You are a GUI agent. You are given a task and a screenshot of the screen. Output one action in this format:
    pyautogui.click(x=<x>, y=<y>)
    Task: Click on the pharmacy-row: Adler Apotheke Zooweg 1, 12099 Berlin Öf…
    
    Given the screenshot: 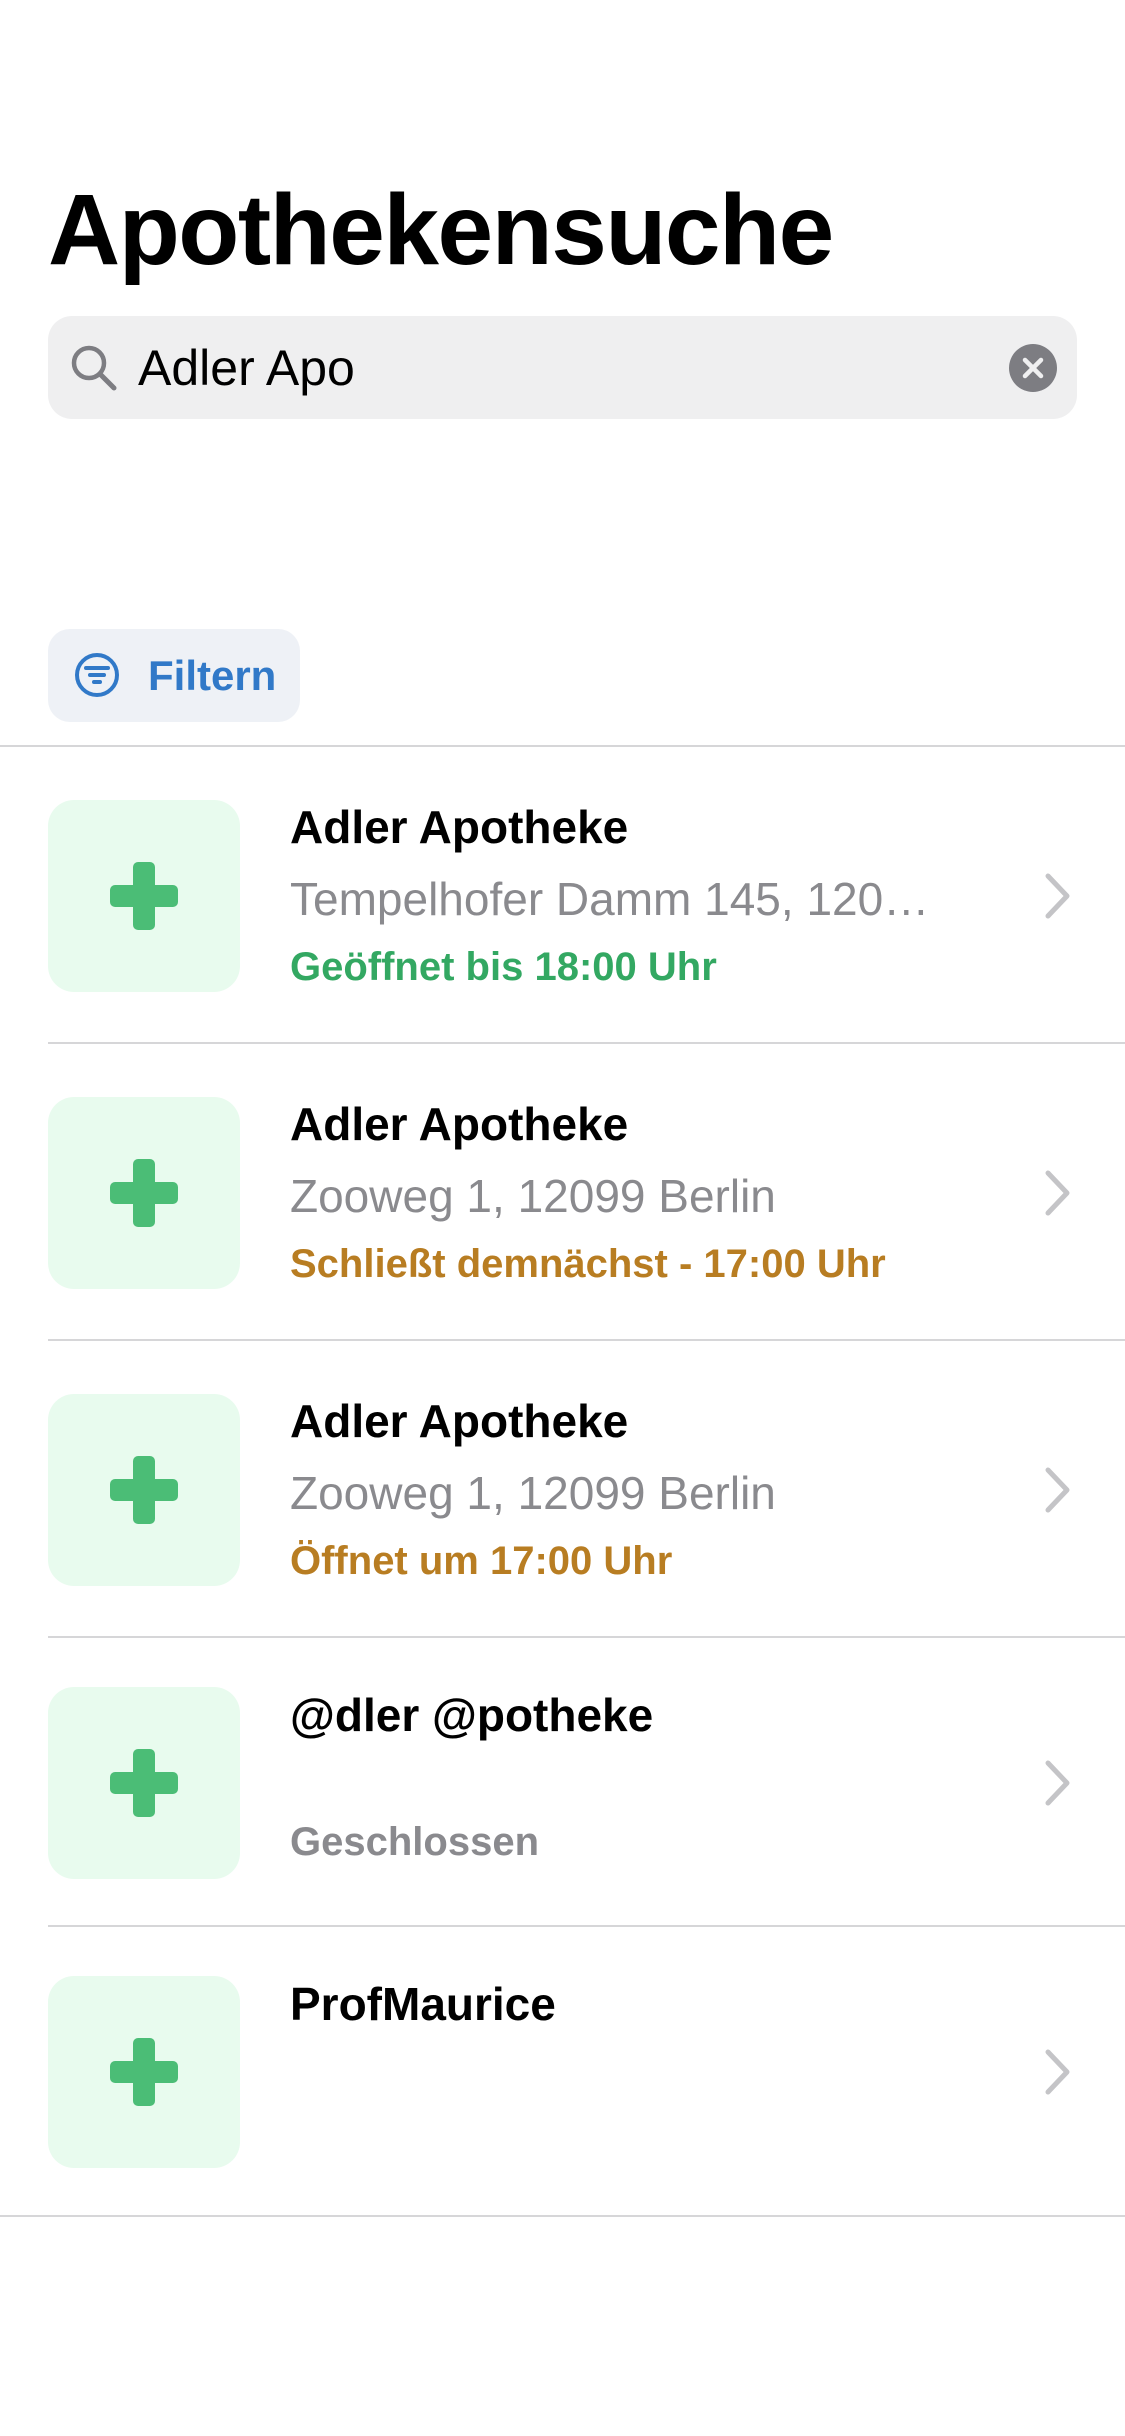 What is the action you would take?
    pyautogui.click(x=562, y=1489)
    